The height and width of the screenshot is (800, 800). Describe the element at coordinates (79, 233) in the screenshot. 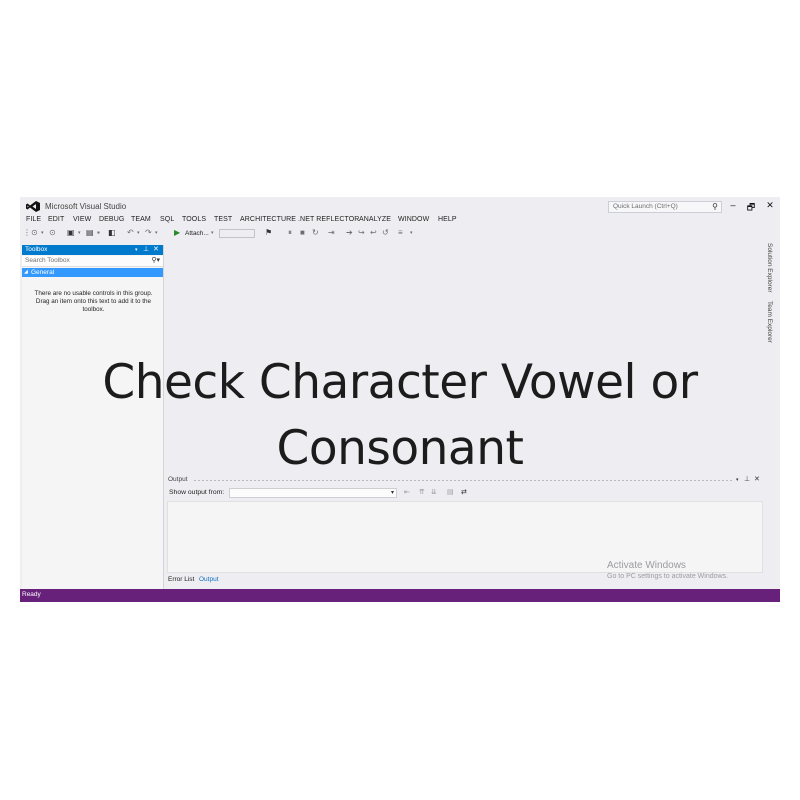

I see `new-project-dropdown-icon: ▾` at that location.